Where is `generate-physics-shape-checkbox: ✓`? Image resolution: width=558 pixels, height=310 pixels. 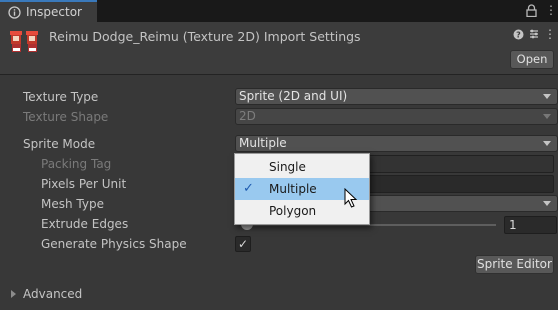
generate-physics-shape-checkbox: ✓ is located at coordinates (243, 244).